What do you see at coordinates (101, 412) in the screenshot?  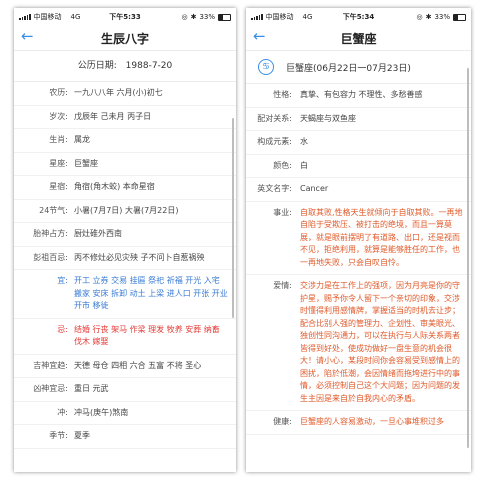 I see `info-value: 冲马(庚午)煞南` at bounding box center [101, 412].